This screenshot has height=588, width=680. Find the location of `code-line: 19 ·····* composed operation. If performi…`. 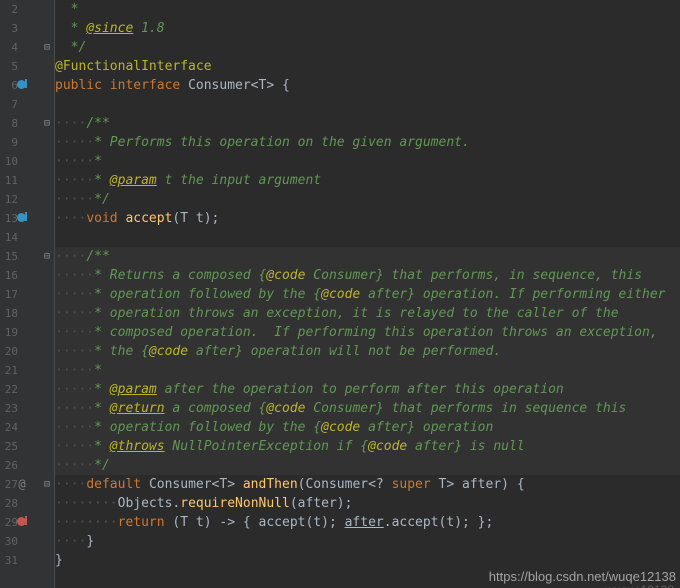

code-line: 19 ·····* composed operation. If performi… is located at coordinates (340, 332).